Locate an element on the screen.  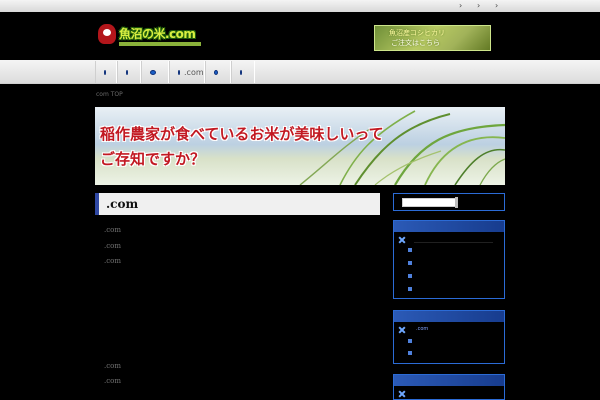
search-input is located at coordinates (429, 202).